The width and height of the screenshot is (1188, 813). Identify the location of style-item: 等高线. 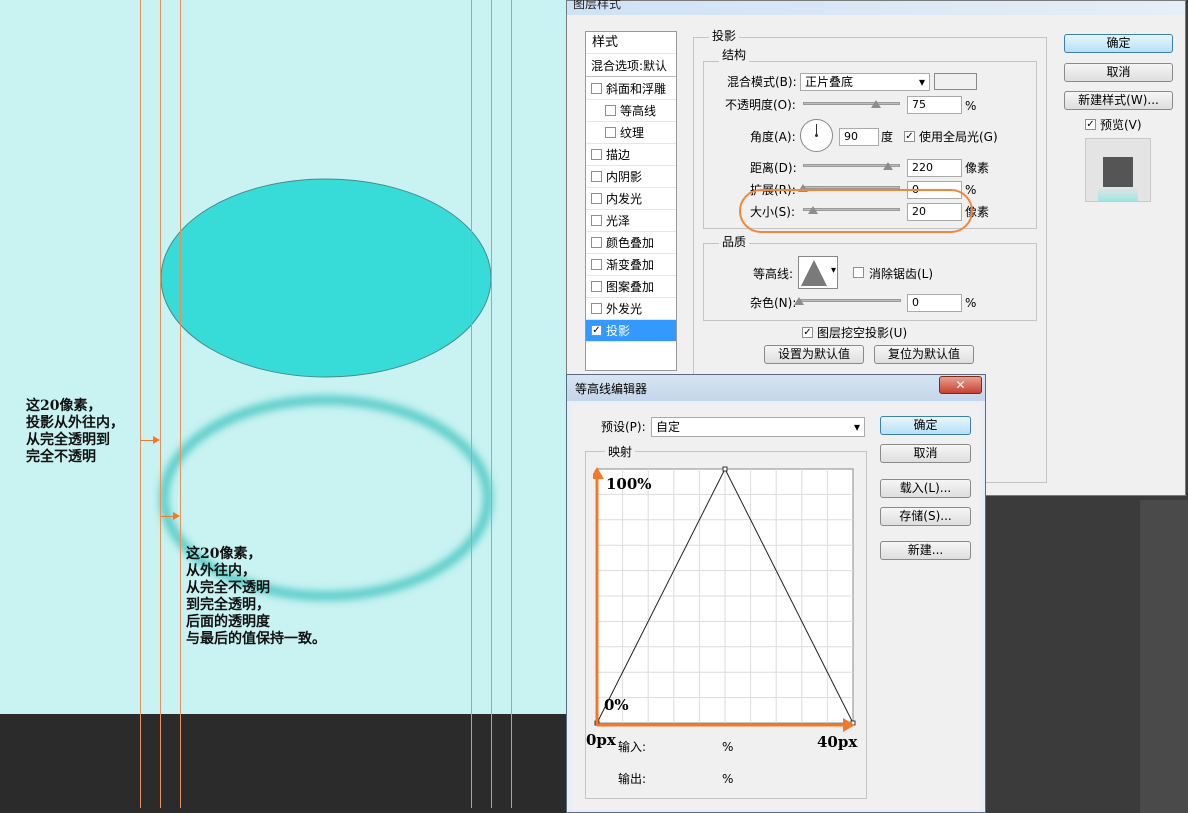
(631, 111).